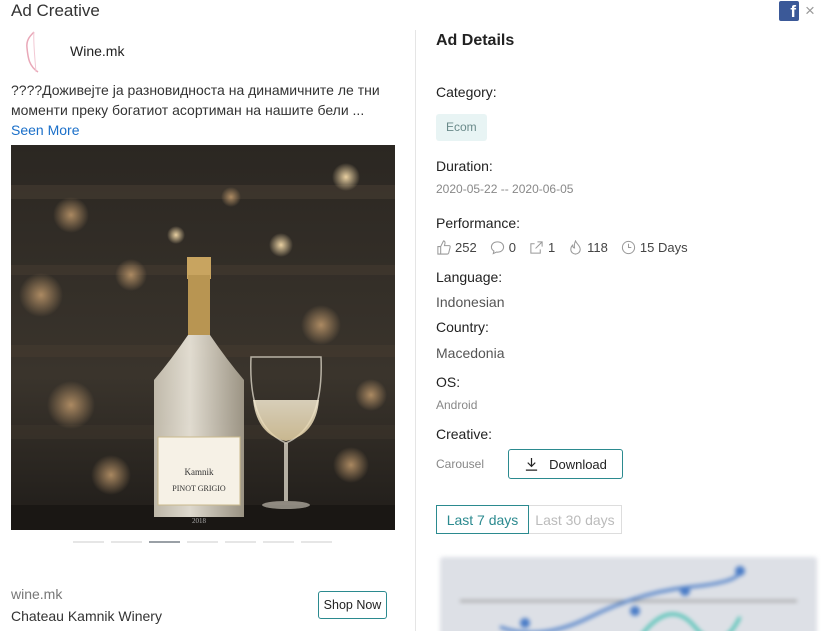  What do you see at coordinates (199, 521) in the screenshot?
I see `bottle-year: 2018` at bounding box center [199, 521].